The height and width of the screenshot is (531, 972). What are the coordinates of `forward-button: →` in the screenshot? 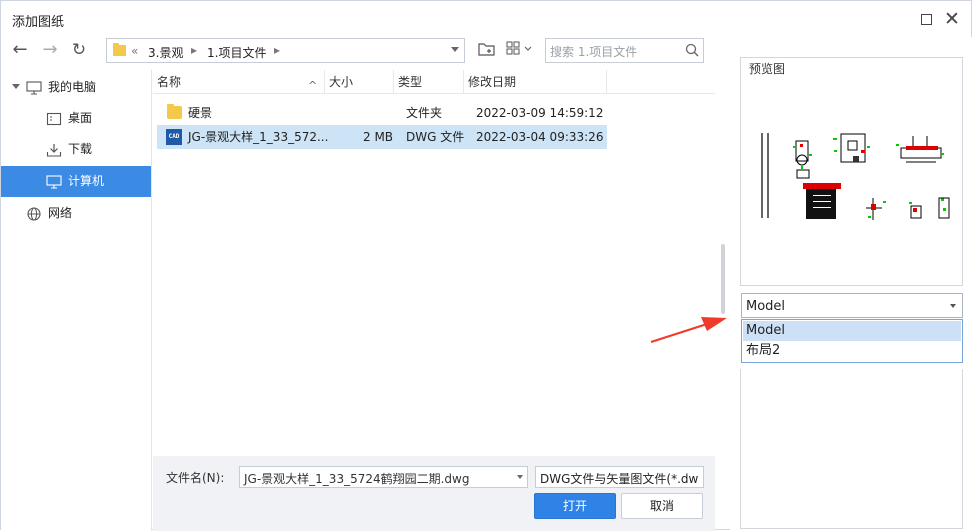 It's located at (50, 50).